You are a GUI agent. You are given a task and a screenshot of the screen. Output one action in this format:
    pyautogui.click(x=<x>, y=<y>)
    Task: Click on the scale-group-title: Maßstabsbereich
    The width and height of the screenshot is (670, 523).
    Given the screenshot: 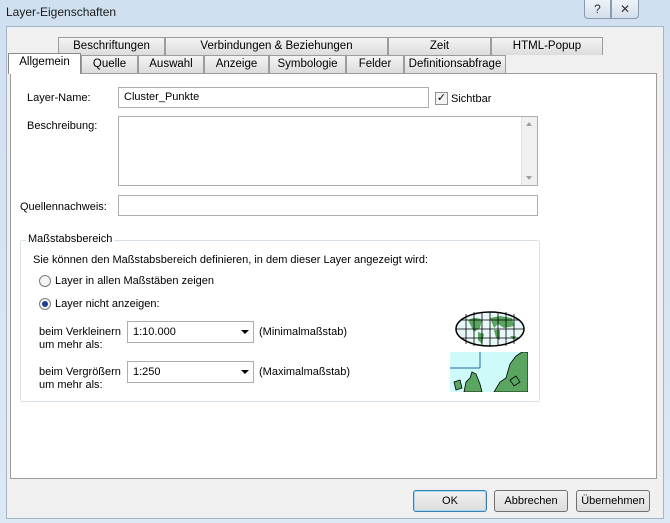 What is the action you would take?
    pyautogui.click(x=70, y=239)
    